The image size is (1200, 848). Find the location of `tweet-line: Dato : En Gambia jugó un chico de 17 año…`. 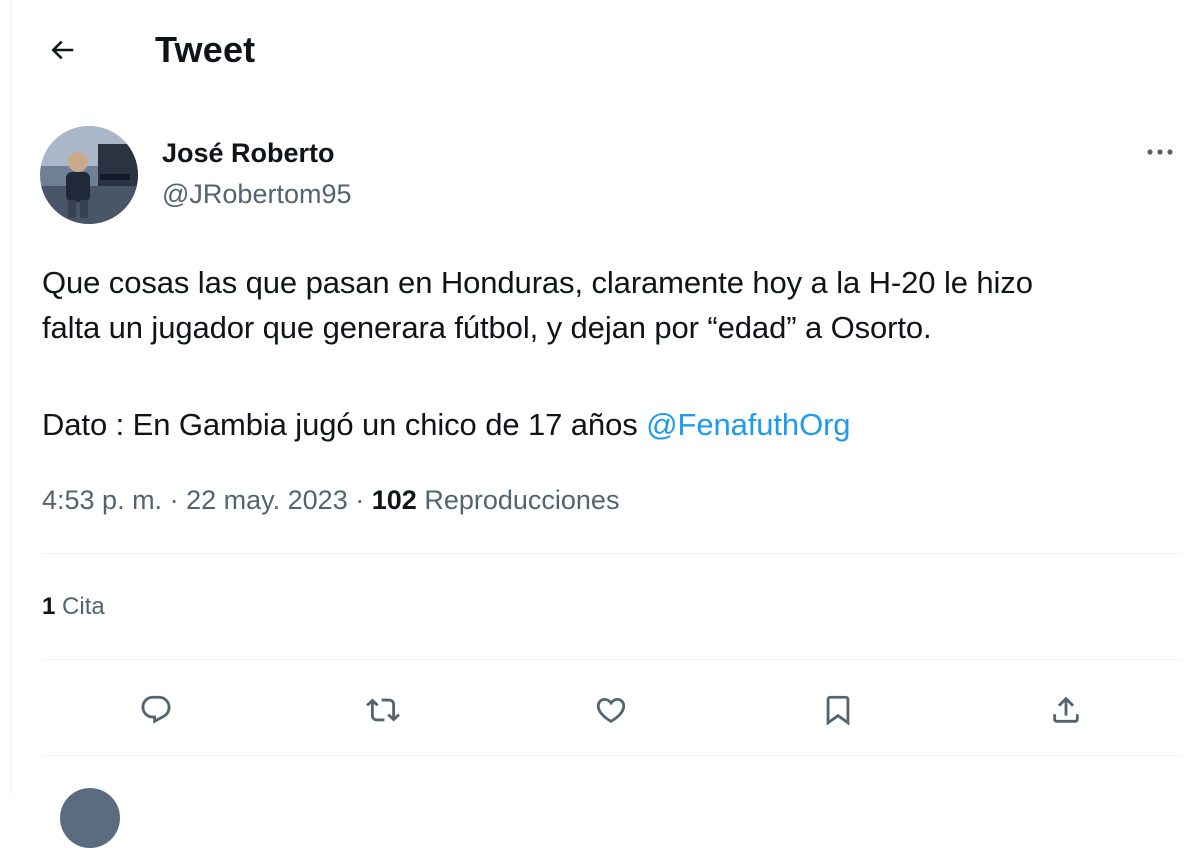

tweet-line: Dato : En Gambia jugó un chico de 17 año… is located at coordinates (612, 424).